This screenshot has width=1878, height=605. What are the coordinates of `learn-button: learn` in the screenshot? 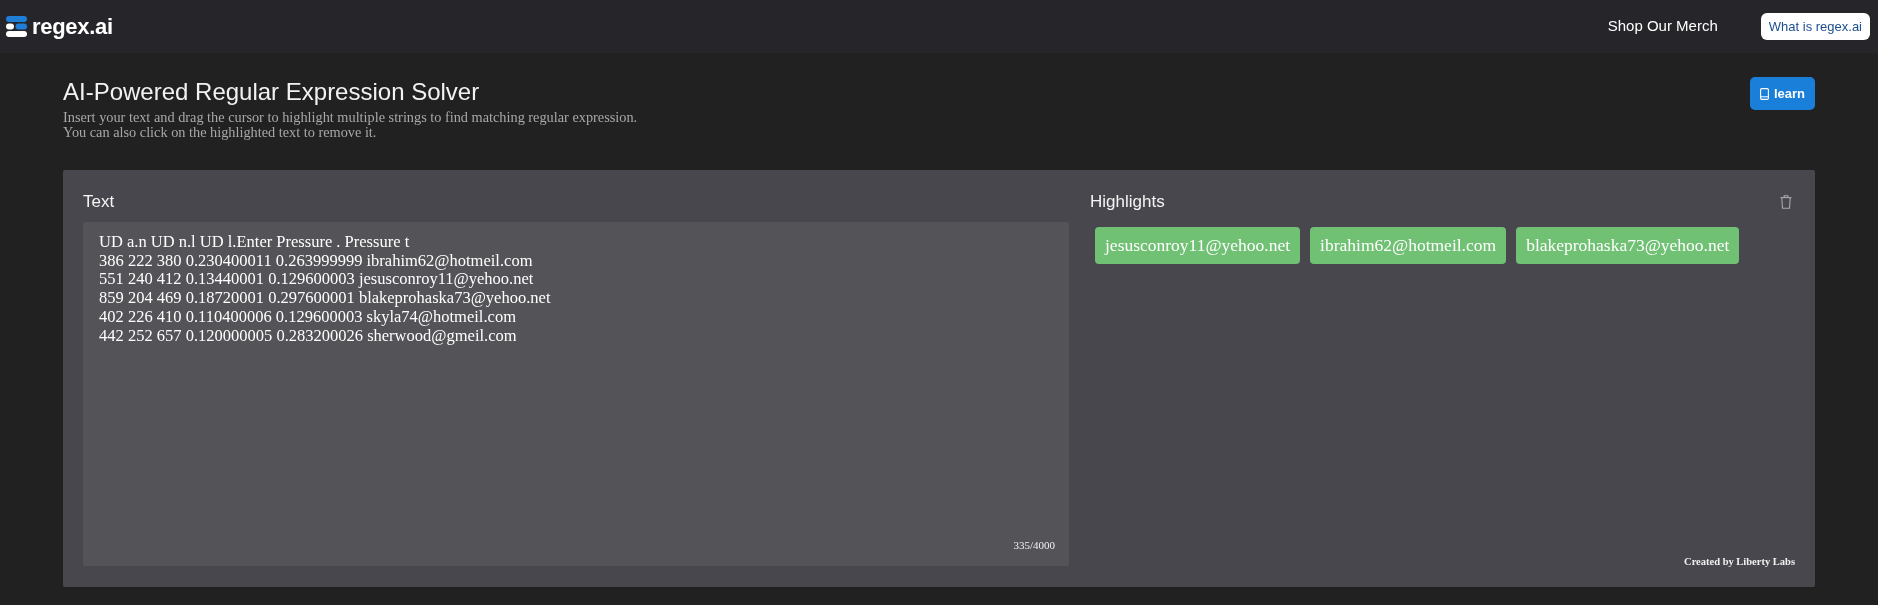 It's located at (1782, 93).